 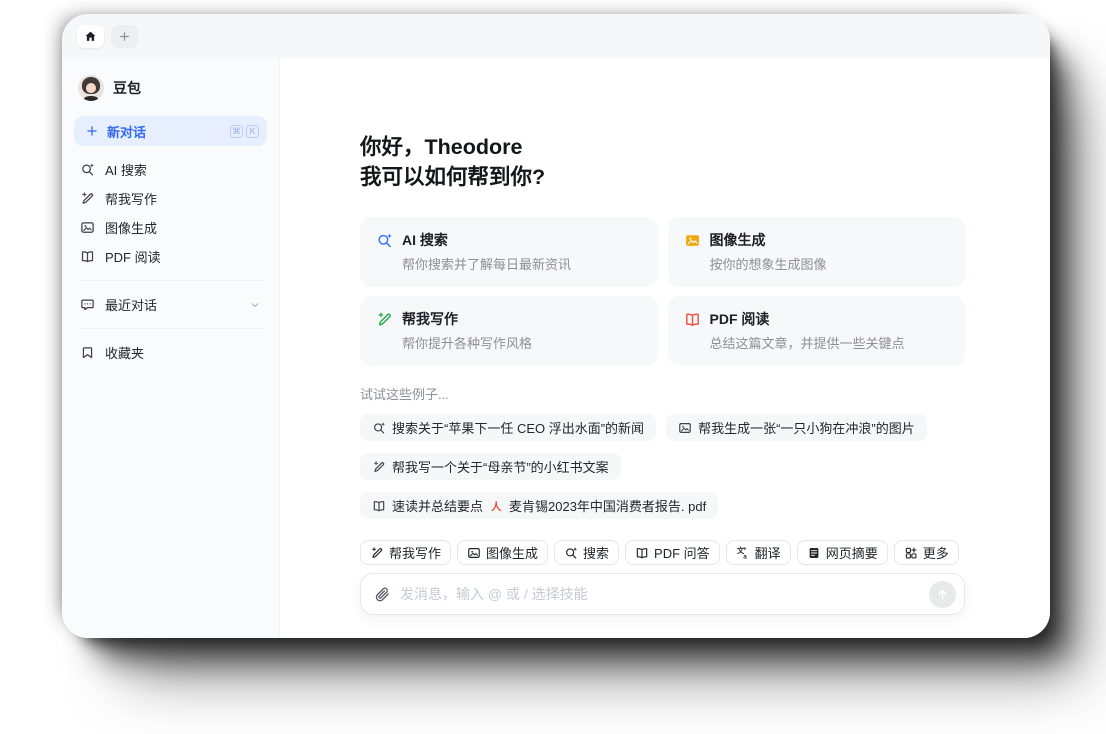 I want to click on card-title: PDF 阅读, so click(x=739, y=319).